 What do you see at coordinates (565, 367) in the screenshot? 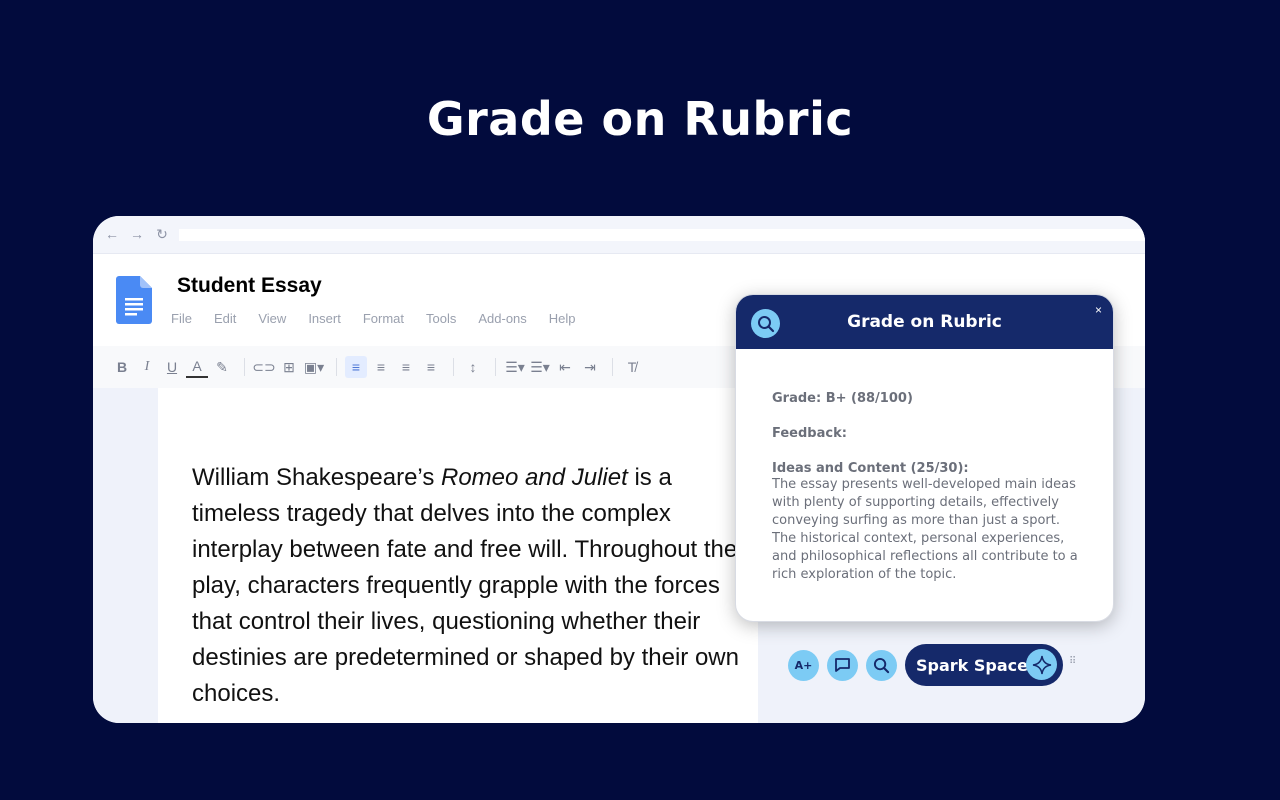
I see `decrease-indent-icon: ⇤` at bounding box center [565, 367].